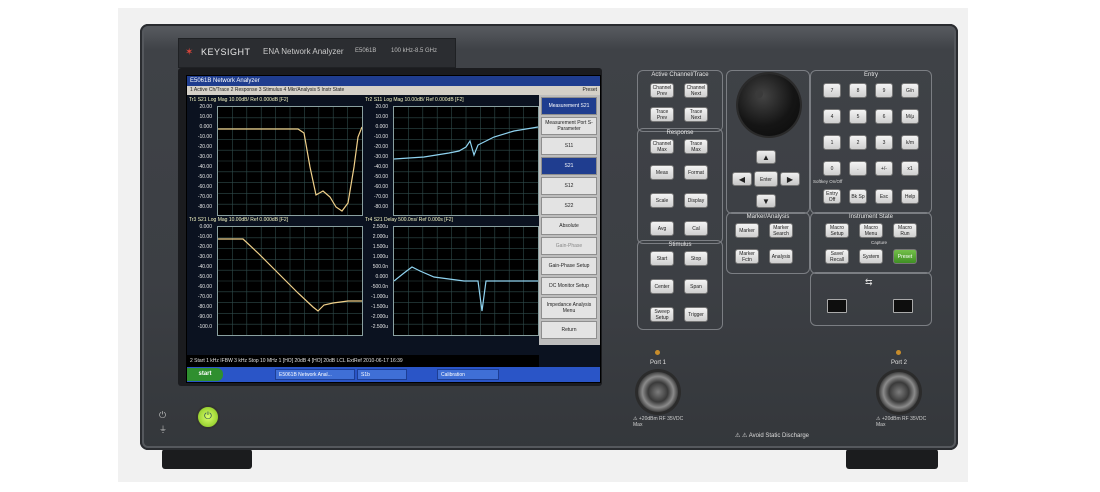 This screenshot has height=492, width=1100. I want to click on arrow-down-button: ▼, so click(766, 201).